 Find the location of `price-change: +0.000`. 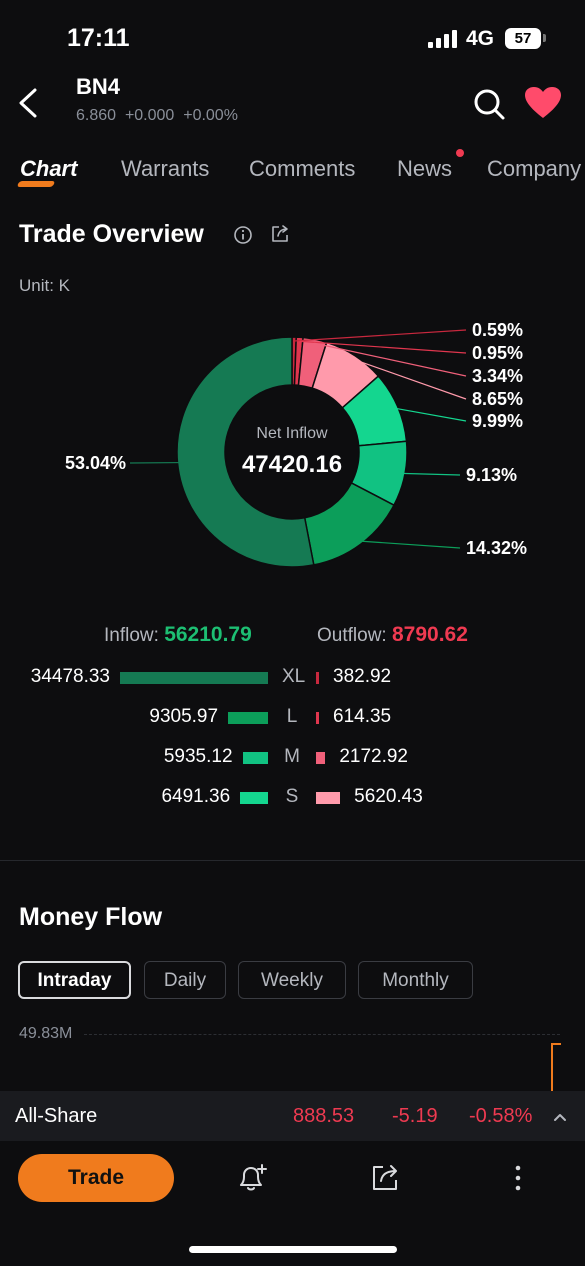

price-change: +0.000 is located at coordinates (149, 115).